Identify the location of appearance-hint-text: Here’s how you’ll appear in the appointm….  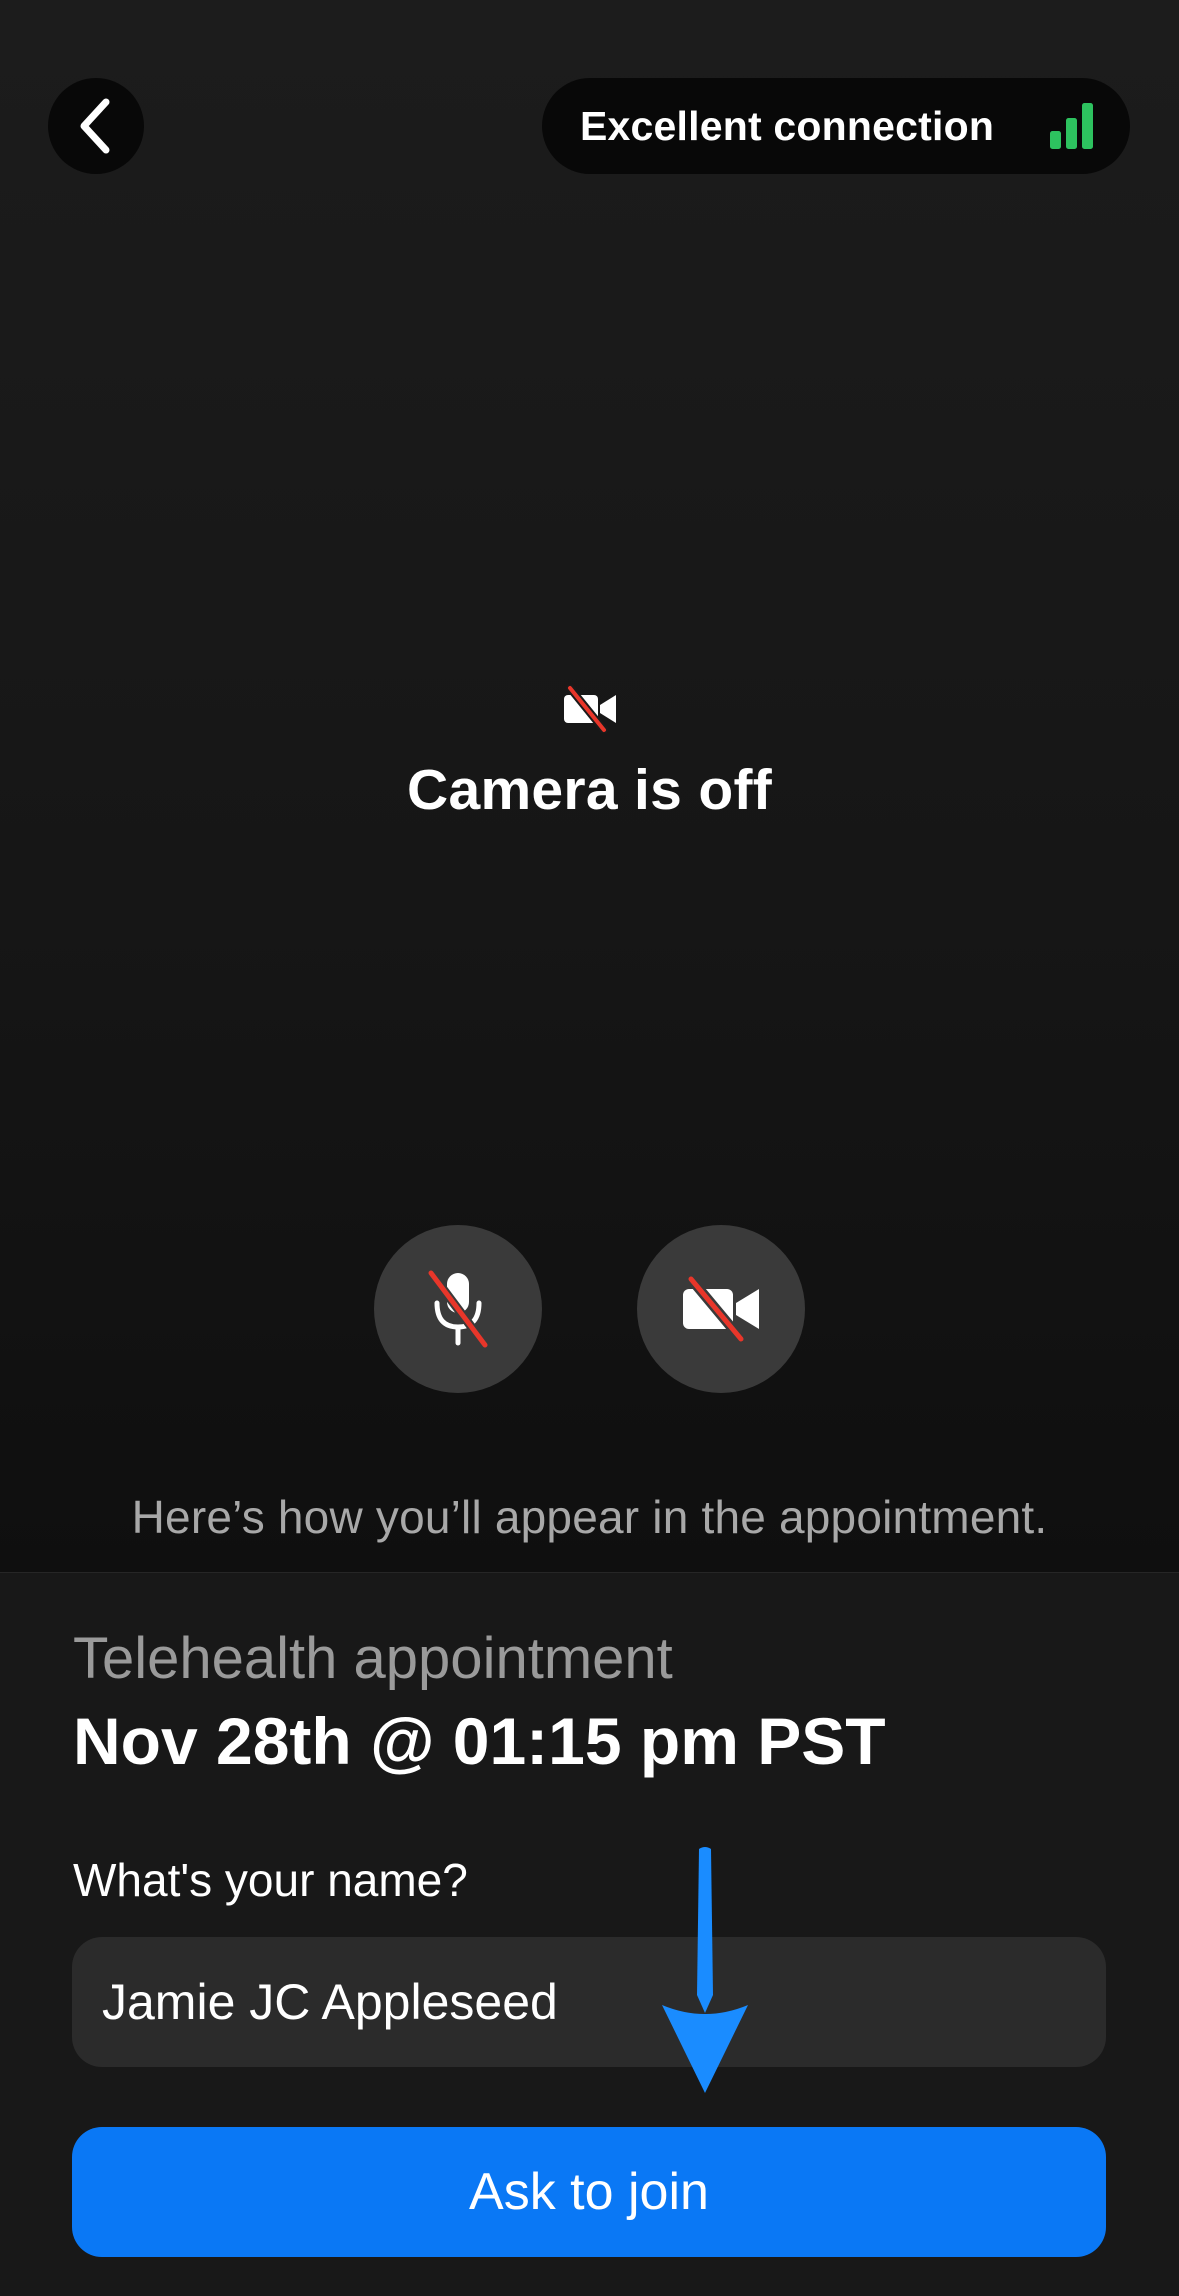
(589, 1517).